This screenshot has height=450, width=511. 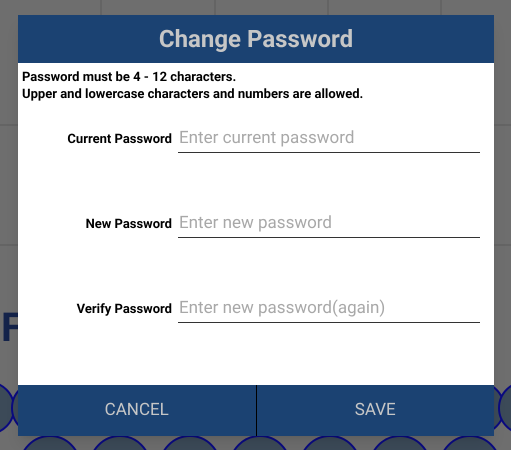 What do you see at coordinates (130, 77) in the screenshot?
I see `requirements-text: Password must be 4 - 12 characters.` at bounding box center [130, 77].